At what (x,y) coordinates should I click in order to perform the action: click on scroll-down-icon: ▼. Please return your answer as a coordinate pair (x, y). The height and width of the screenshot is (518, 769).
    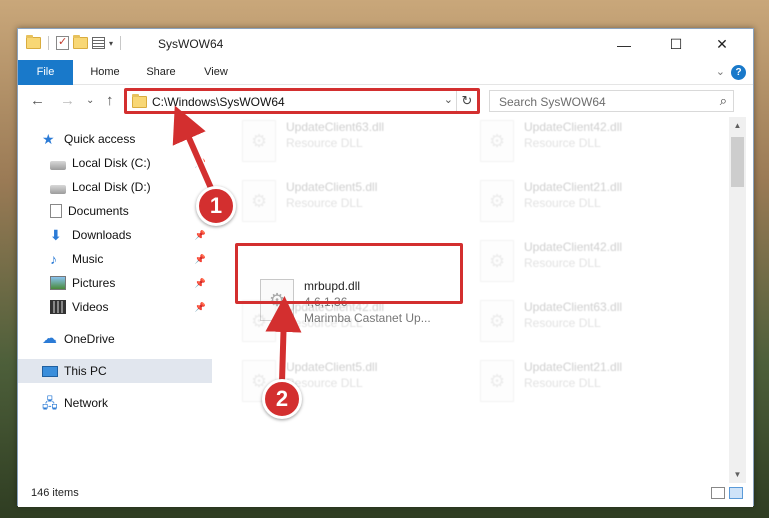
    Looking at the image, I should click on (737, 474).